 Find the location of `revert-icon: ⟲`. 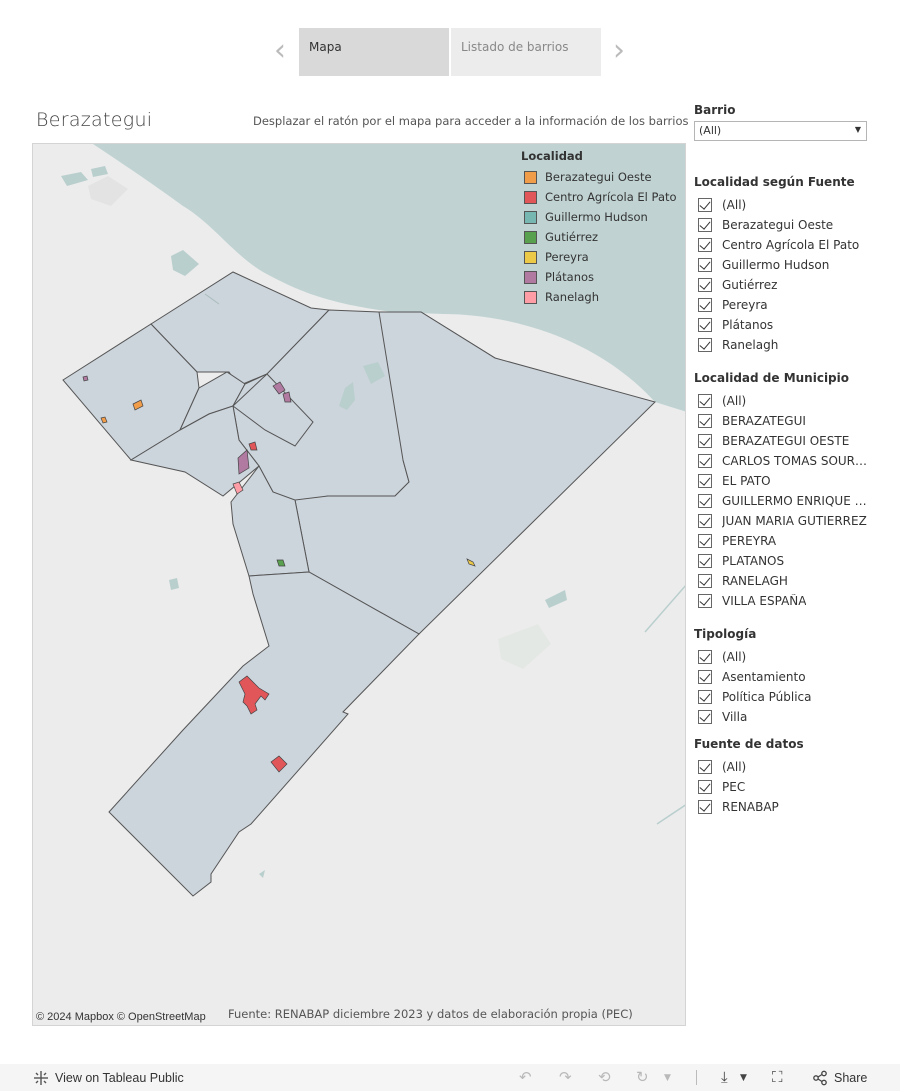

revert-icon: ⟲ is located at coordinates (604, 1077).